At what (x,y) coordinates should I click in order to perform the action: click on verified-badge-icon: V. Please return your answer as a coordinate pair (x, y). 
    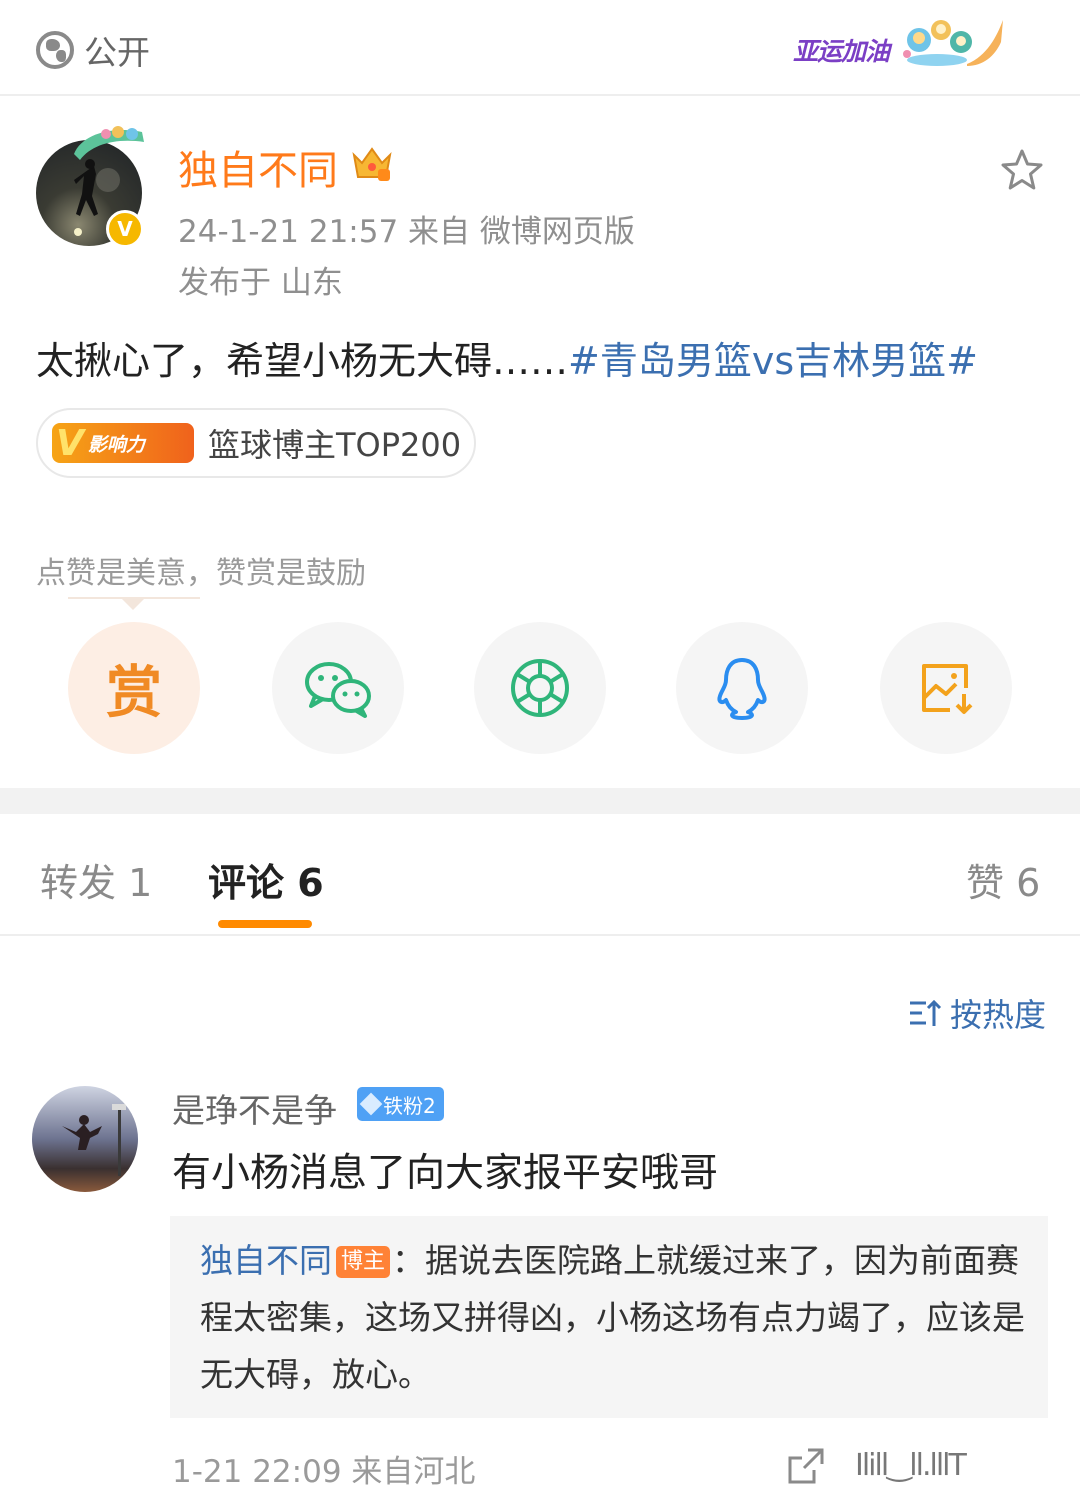
    Looking at the image, I should click on (125, 229).